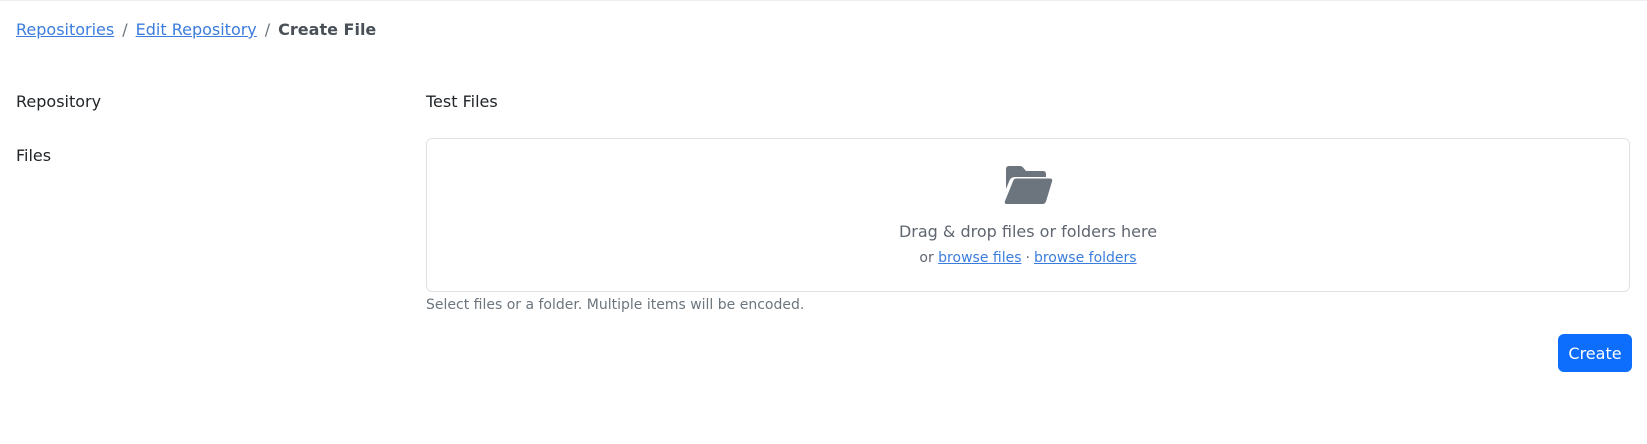  What do you see at coordinates (327, 29) in the screenshot?
I see `breadcrumb-current: Create File` at bounding box center [327, 29].